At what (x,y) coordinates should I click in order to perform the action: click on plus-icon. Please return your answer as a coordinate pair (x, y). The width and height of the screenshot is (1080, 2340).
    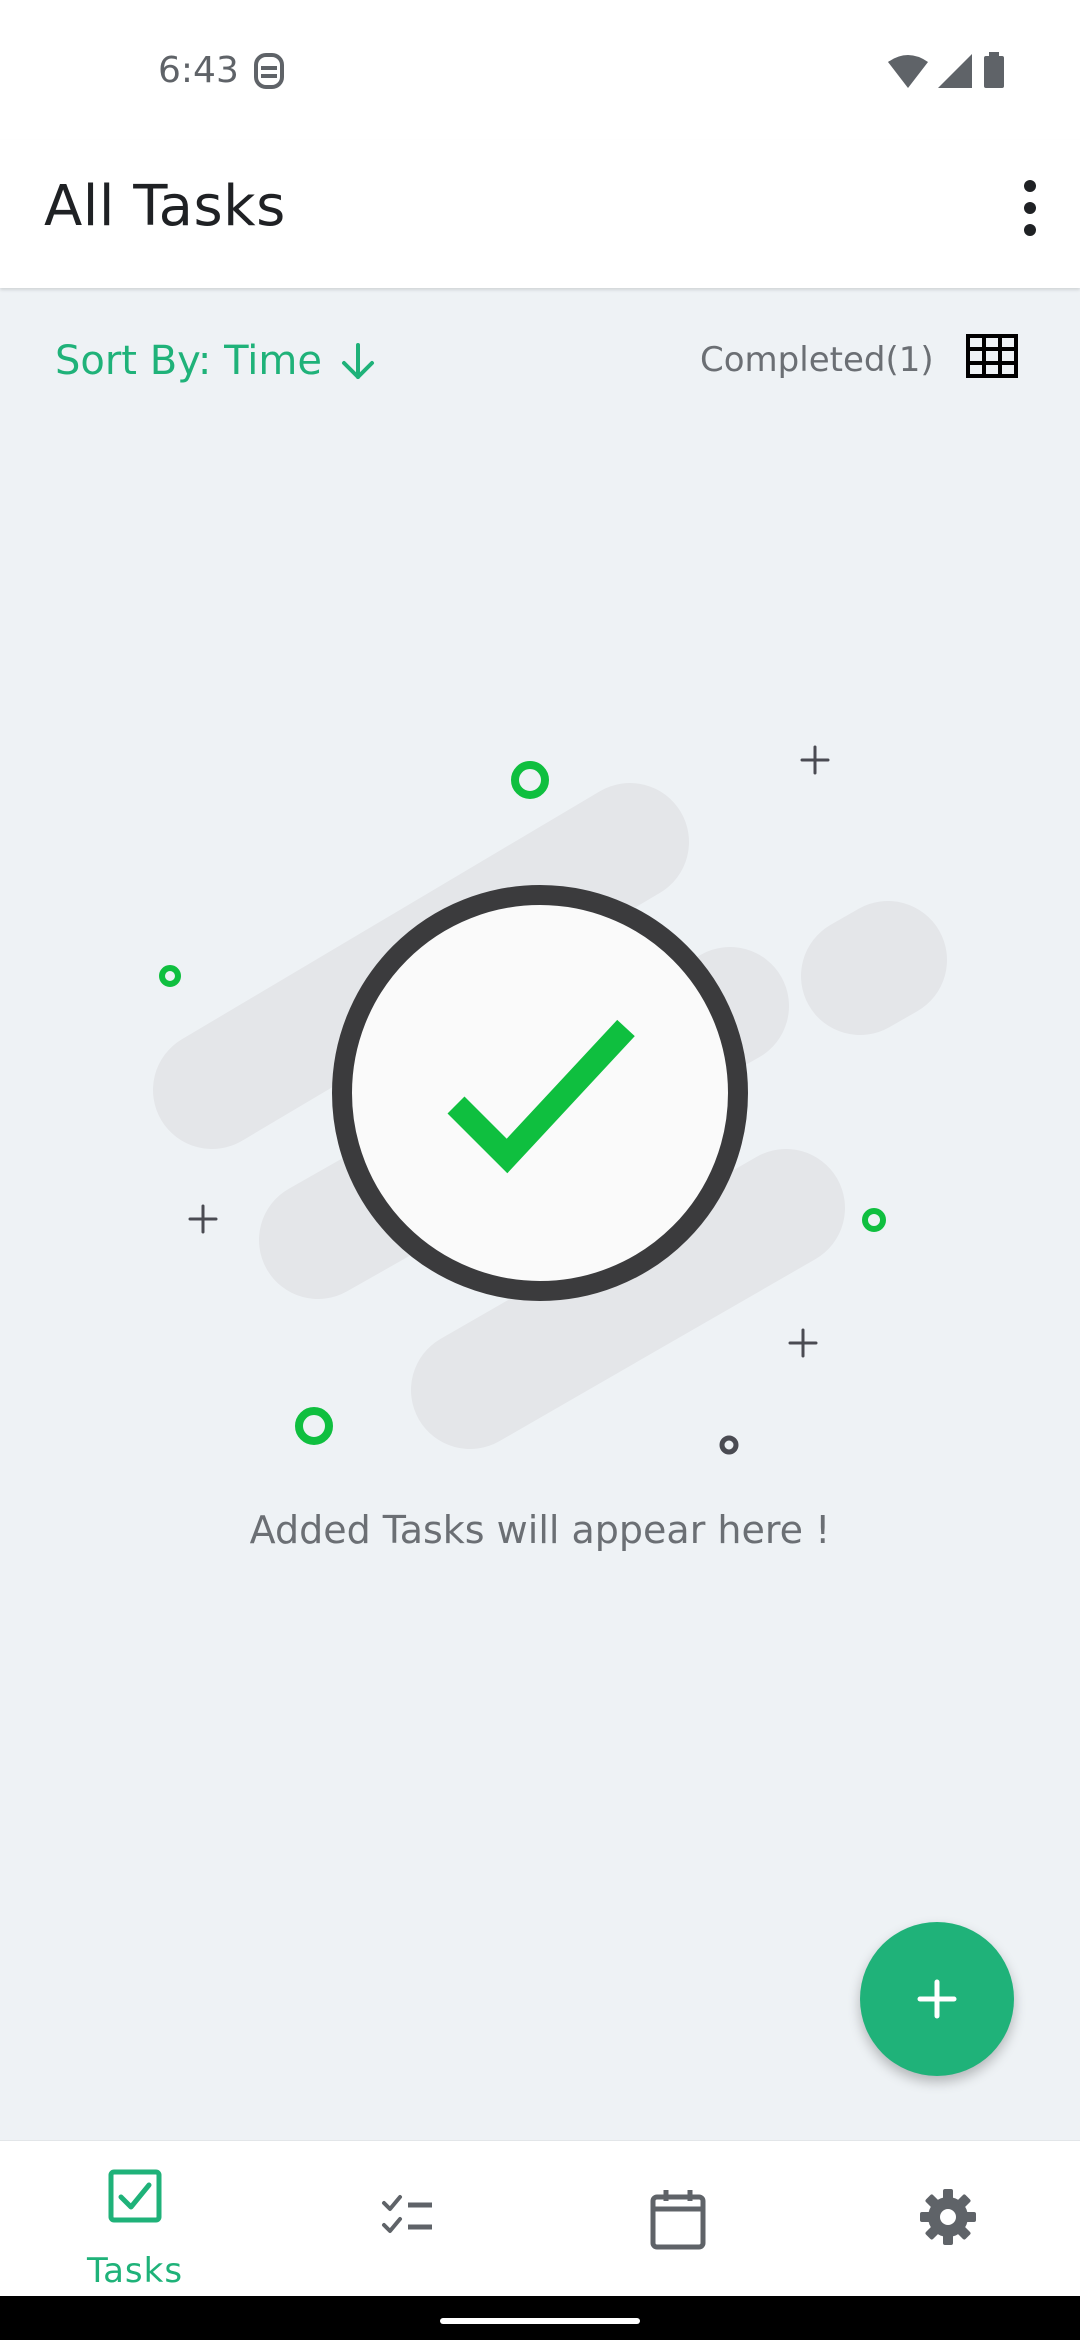
    Looking at the image, I should click on (937, 1999).